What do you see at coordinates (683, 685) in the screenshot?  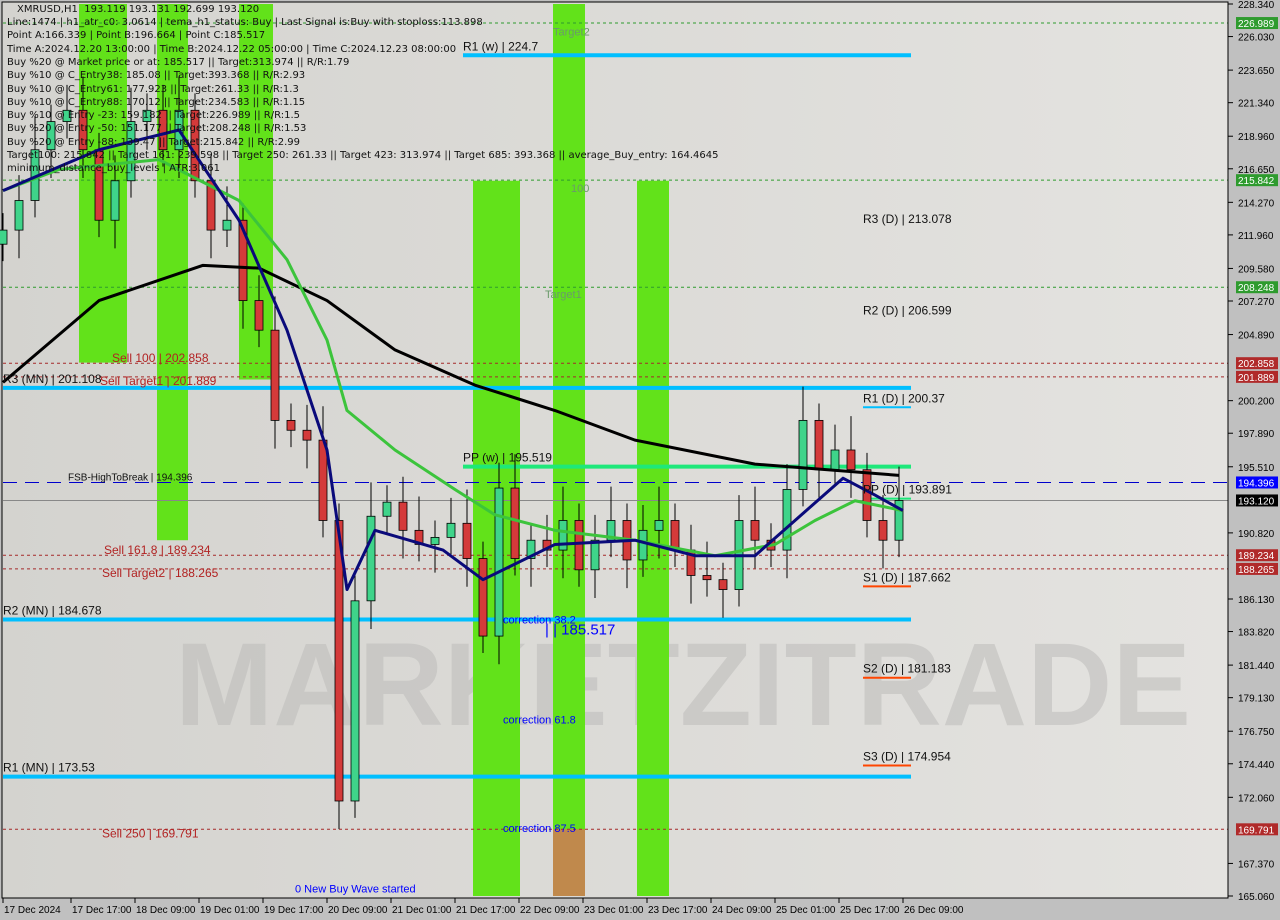 I see `watermark: MARKETZITRADE` at bounding box center [683, 685].